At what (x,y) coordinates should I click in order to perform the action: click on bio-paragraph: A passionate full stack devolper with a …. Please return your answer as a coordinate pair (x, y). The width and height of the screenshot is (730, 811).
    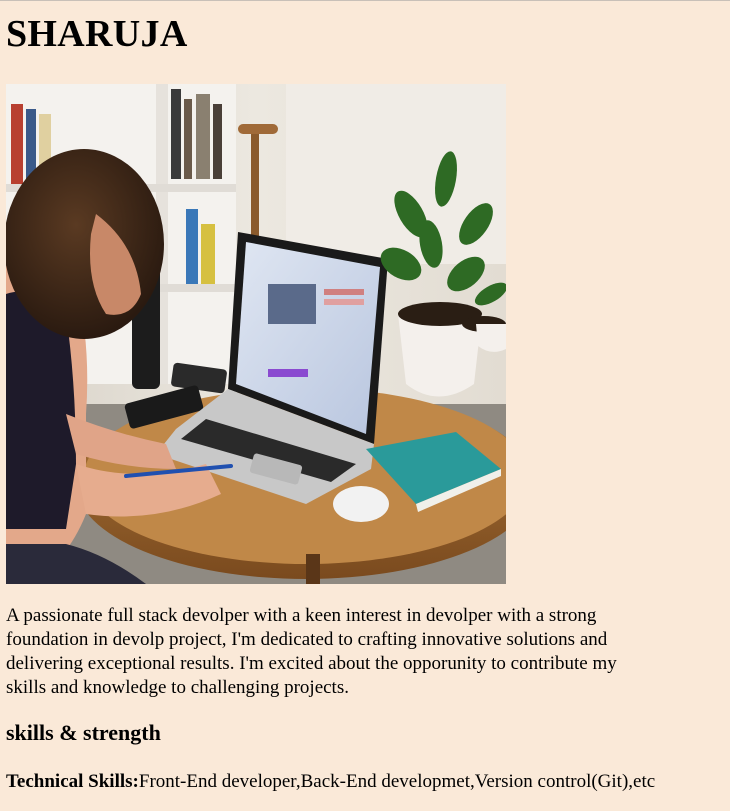
    Looking at the image, I should click on (311, 651).